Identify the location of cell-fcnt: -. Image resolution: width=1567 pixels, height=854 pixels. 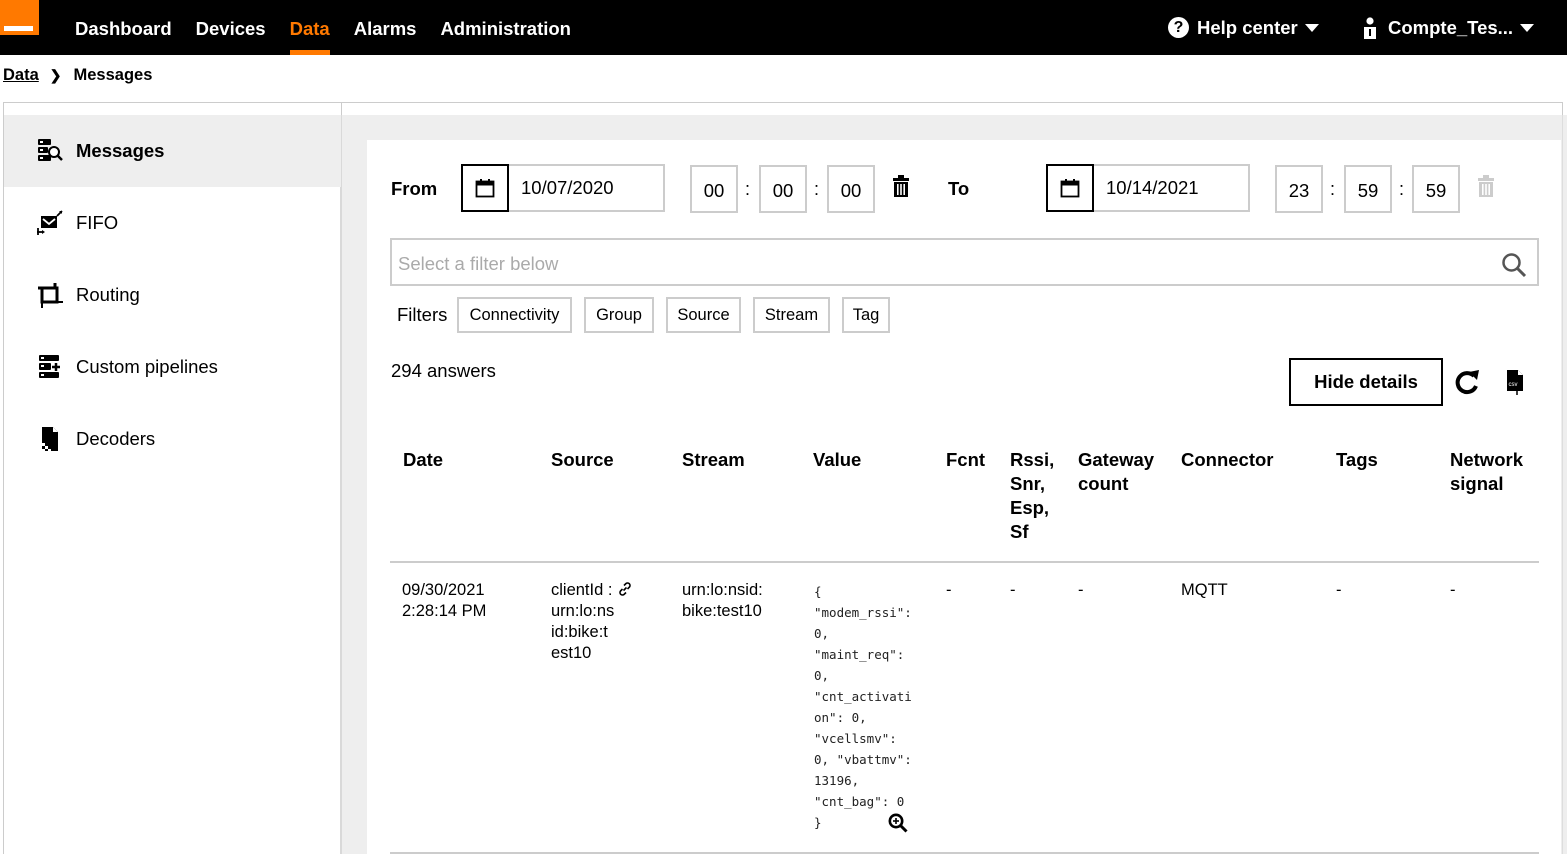
(949, 590).